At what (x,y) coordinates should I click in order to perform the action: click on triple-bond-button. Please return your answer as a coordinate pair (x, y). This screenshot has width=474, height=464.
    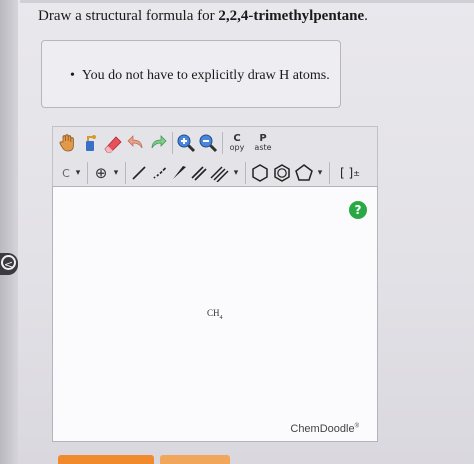
    Looking at the image, I should click on (220, 173).